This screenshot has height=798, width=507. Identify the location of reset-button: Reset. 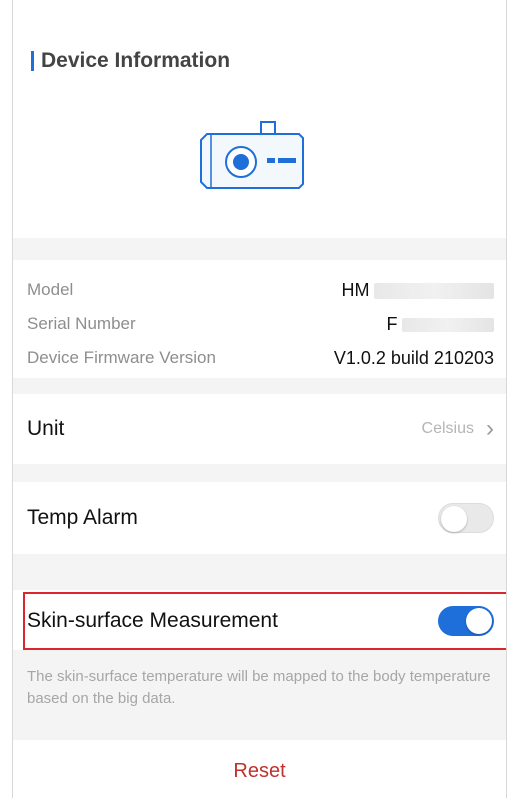
(259, 771).